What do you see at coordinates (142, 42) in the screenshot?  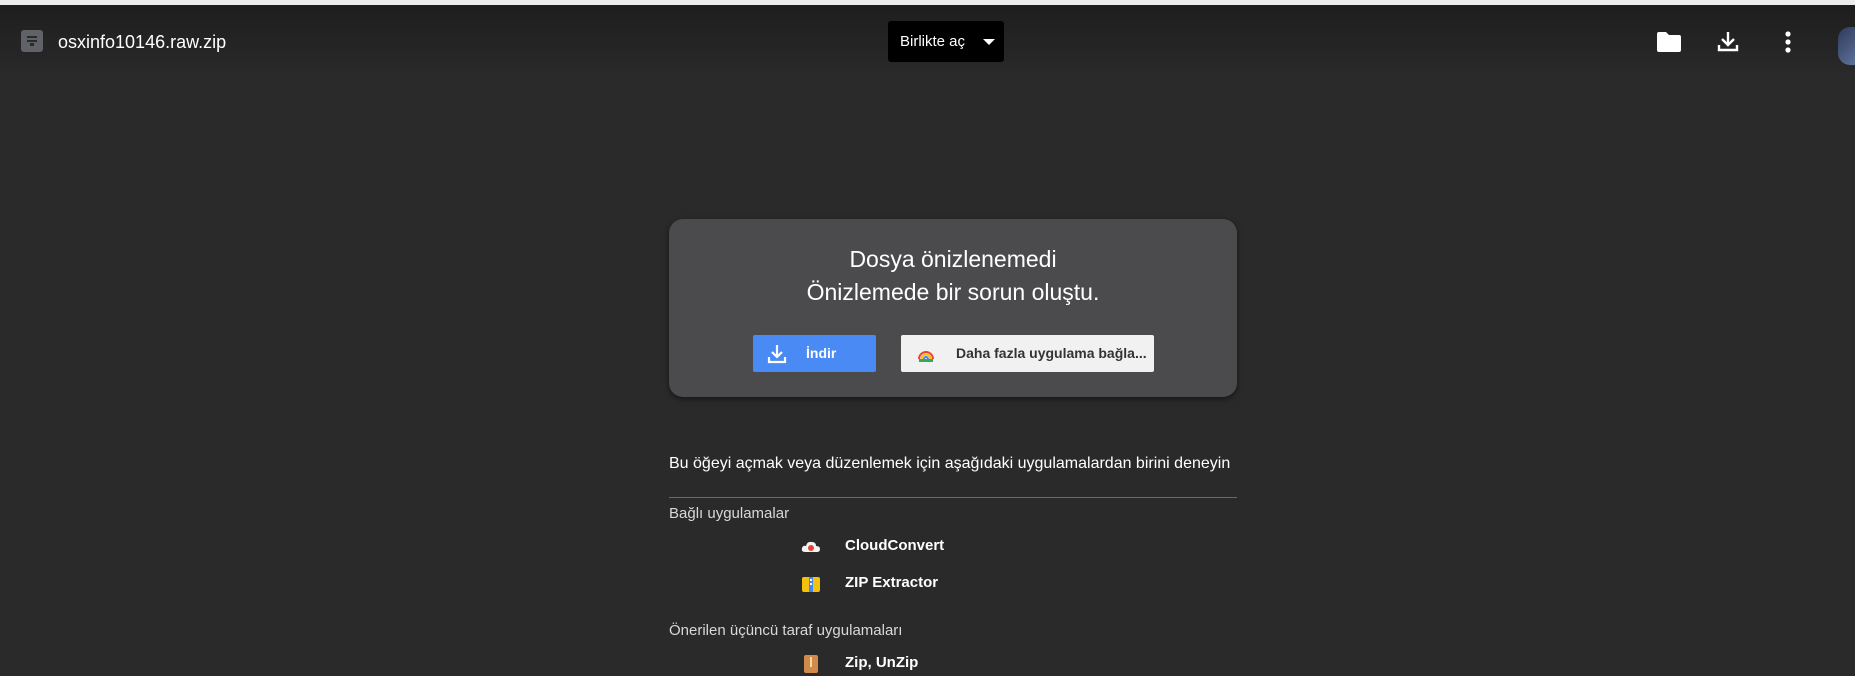 I see `file-name: osxinfo10146.raw.zip` at bounding box center [142, 42].